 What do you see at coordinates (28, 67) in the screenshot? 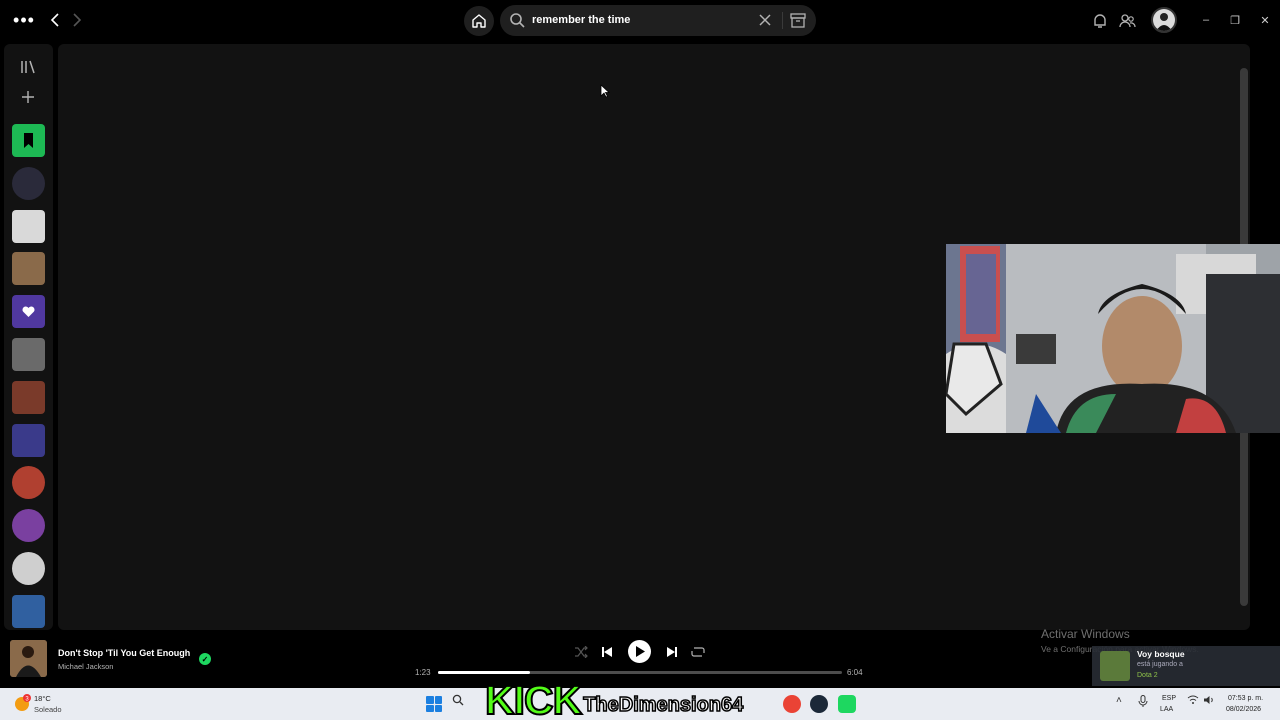
I see `library-icon` at bounding box center [28, 67].